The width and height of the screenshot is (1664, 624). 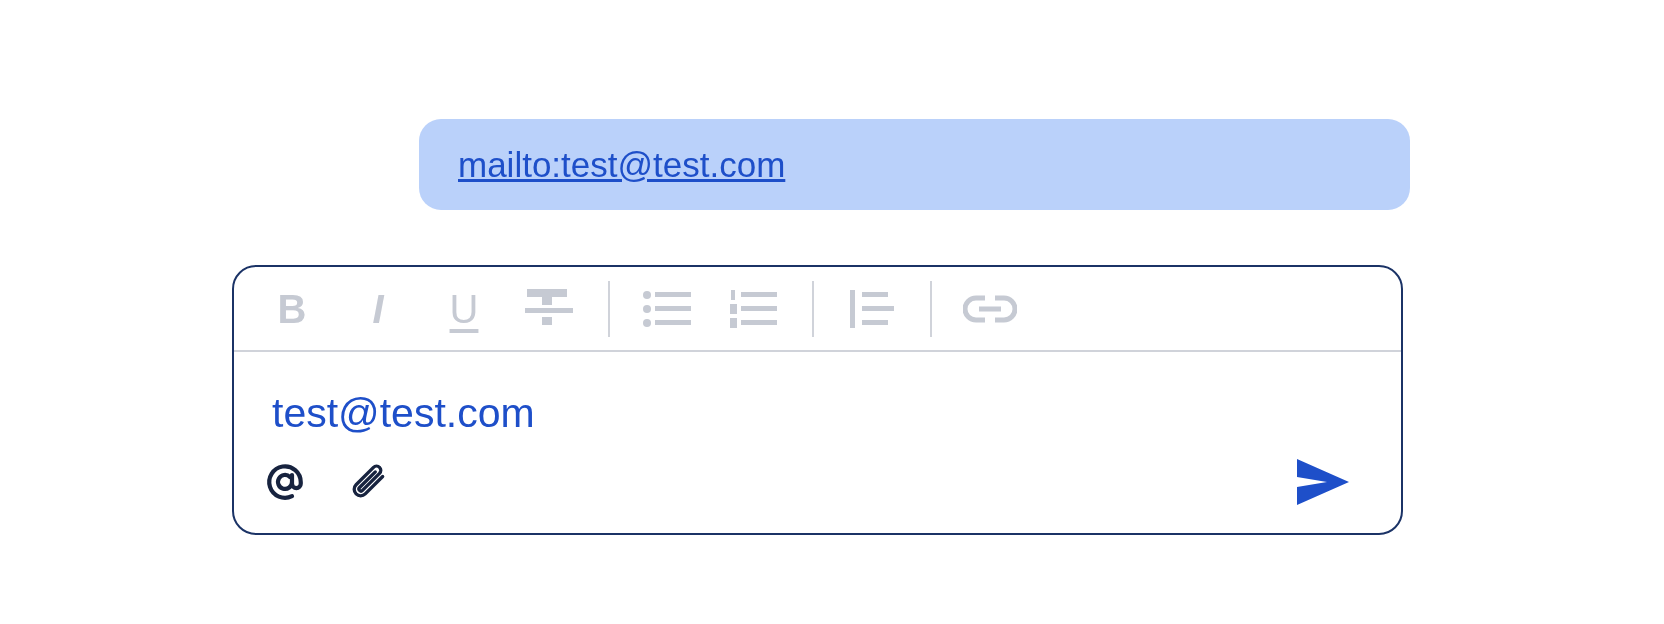 I want to click on message-input: test@test.com, so click(x=772, y=413).